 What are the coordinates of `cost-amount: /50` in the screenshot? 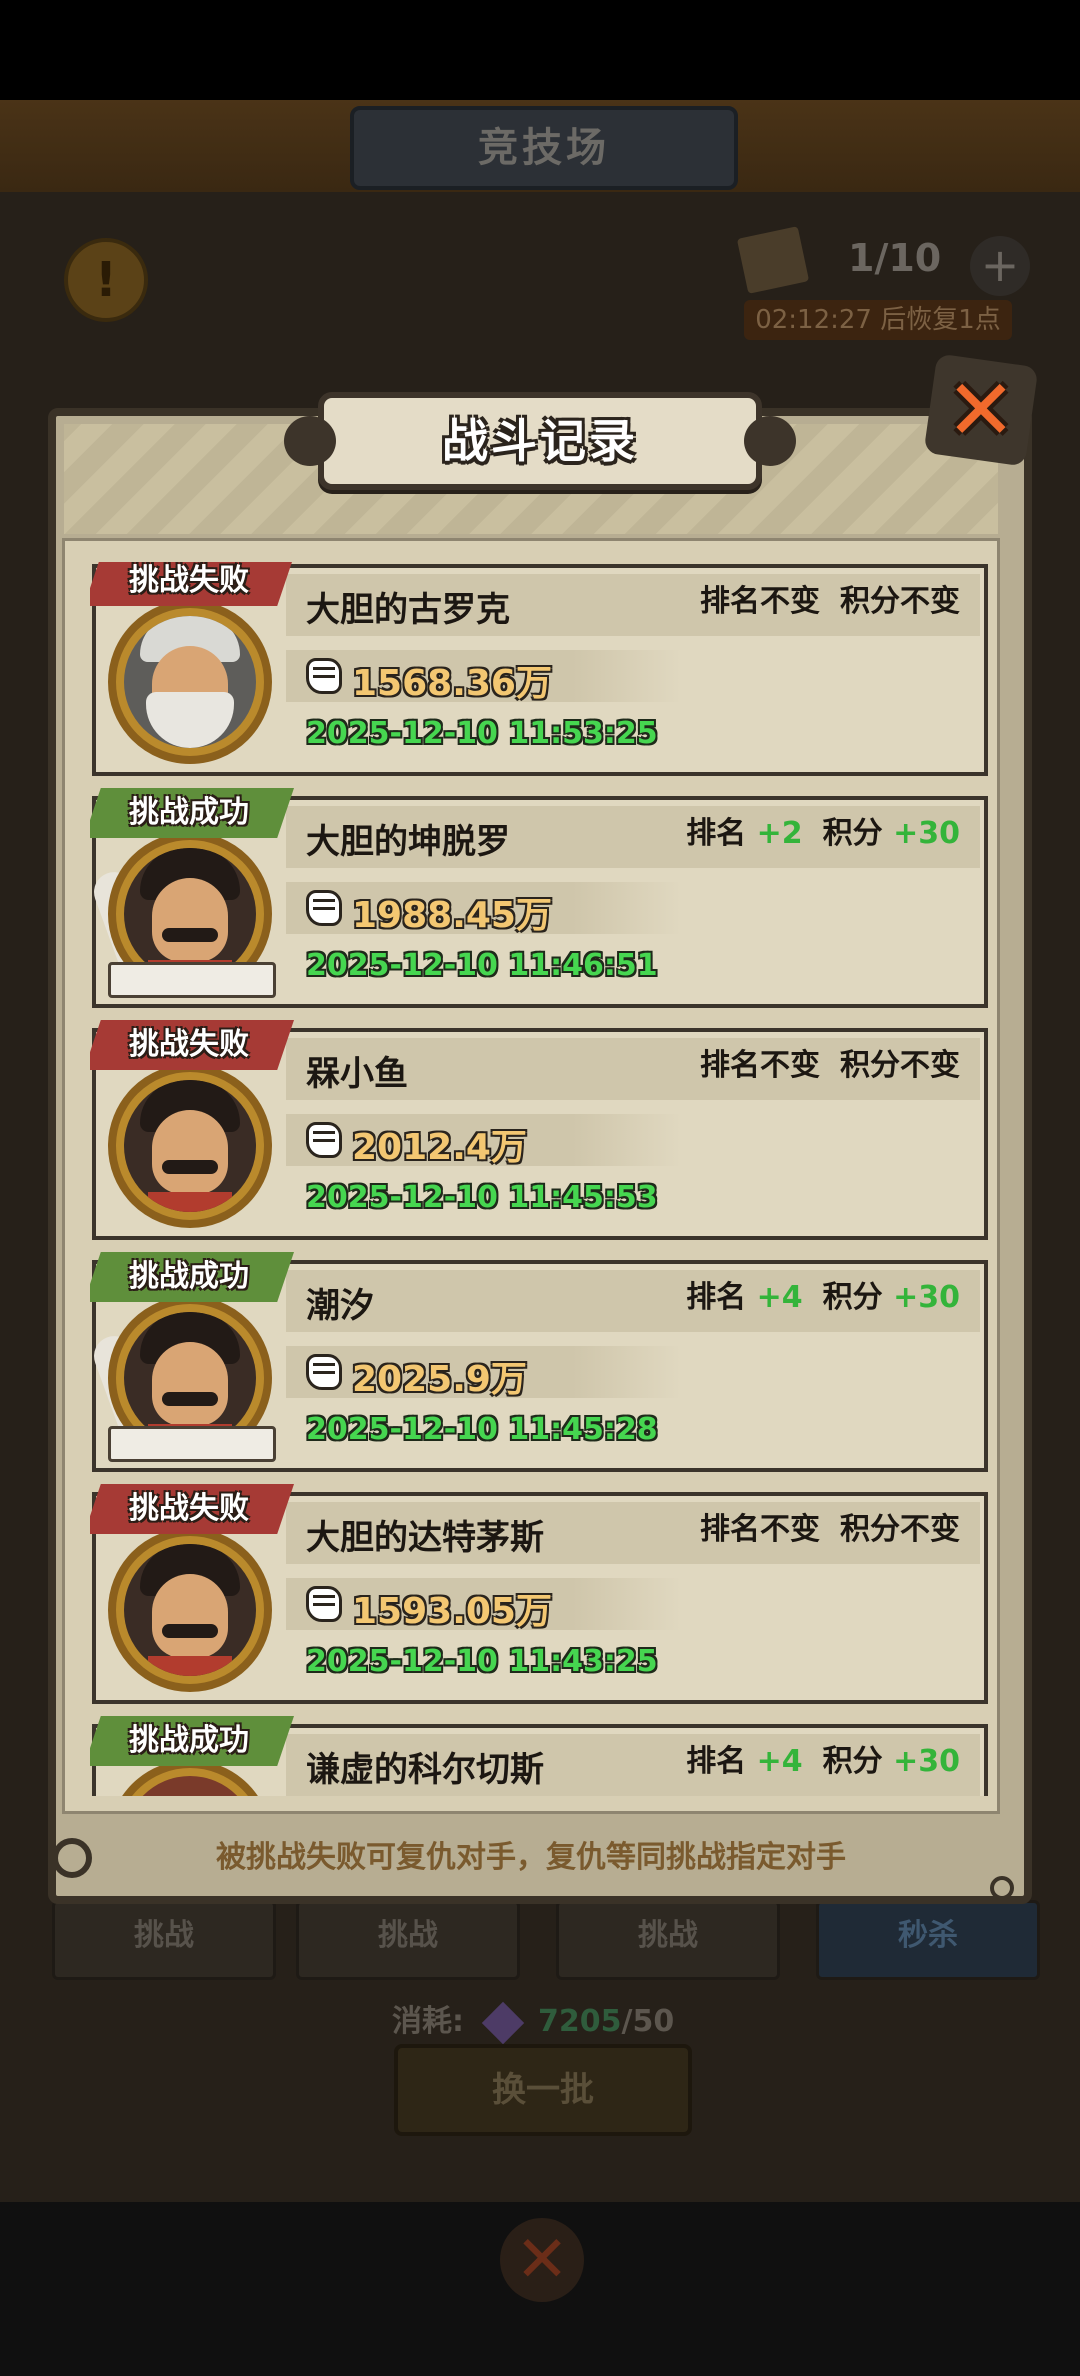 It's located at (648, 2021).